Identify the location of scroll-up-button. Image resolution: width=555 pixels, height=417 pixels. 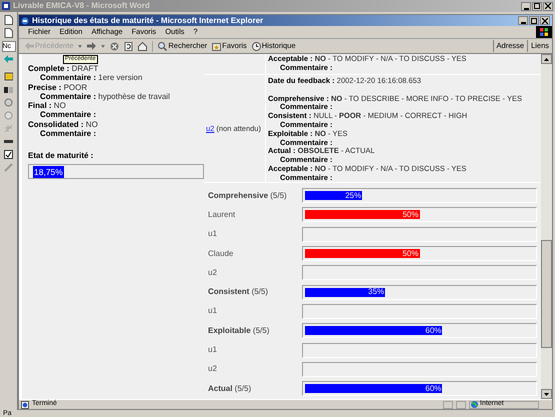
(546, 59).